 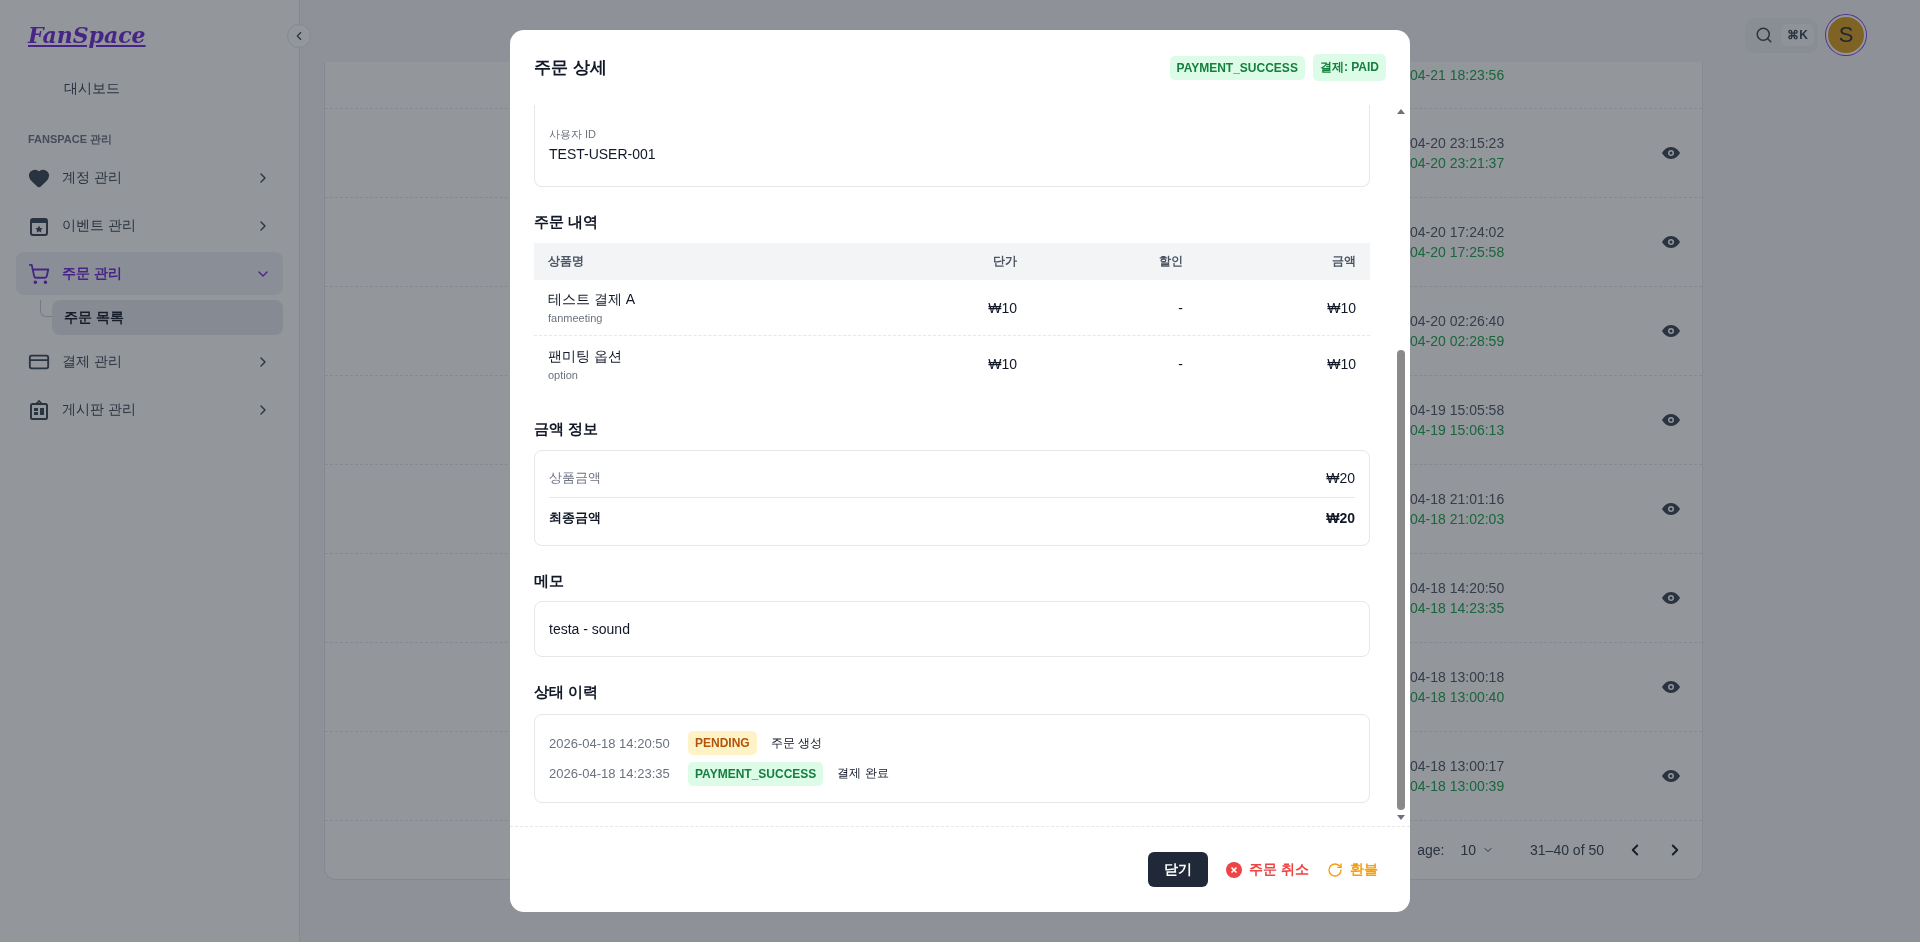 I want to click on table-cell: 04-20 23:15:23, so click(x=1457, y=143).